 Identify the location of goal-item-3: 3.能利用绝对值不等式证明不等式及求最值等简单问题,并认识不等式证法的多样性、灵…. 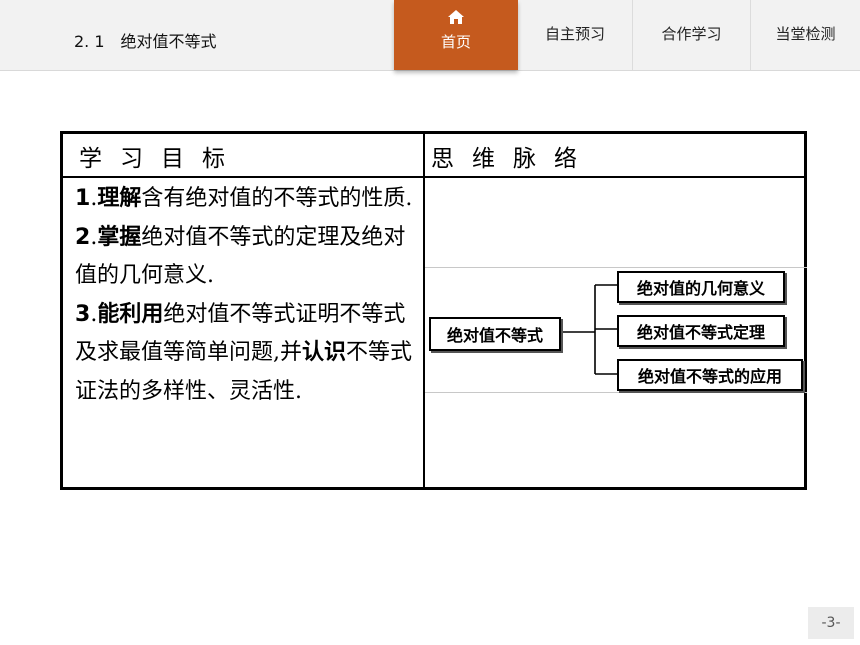
(244, 352).